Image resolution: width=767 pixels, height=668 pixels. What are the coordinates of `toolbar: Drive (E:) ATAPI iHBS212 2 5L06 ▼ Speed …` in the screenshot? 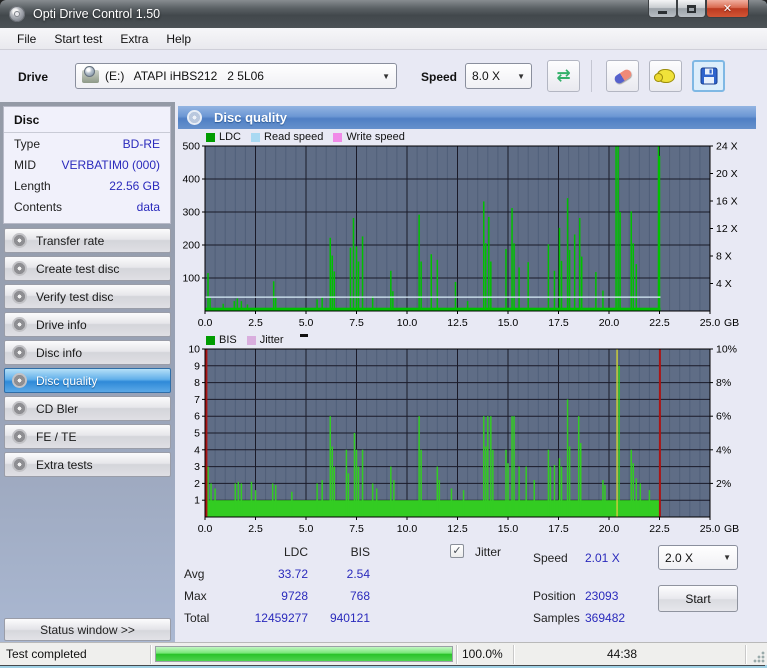 It's located at (383, 76).